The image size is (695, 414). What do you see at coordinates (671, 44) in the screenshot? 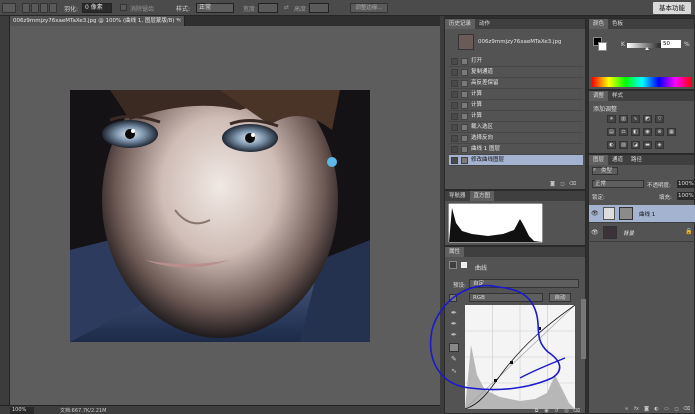
I see `k-value-input: 50` at bounding box center [671, 44].